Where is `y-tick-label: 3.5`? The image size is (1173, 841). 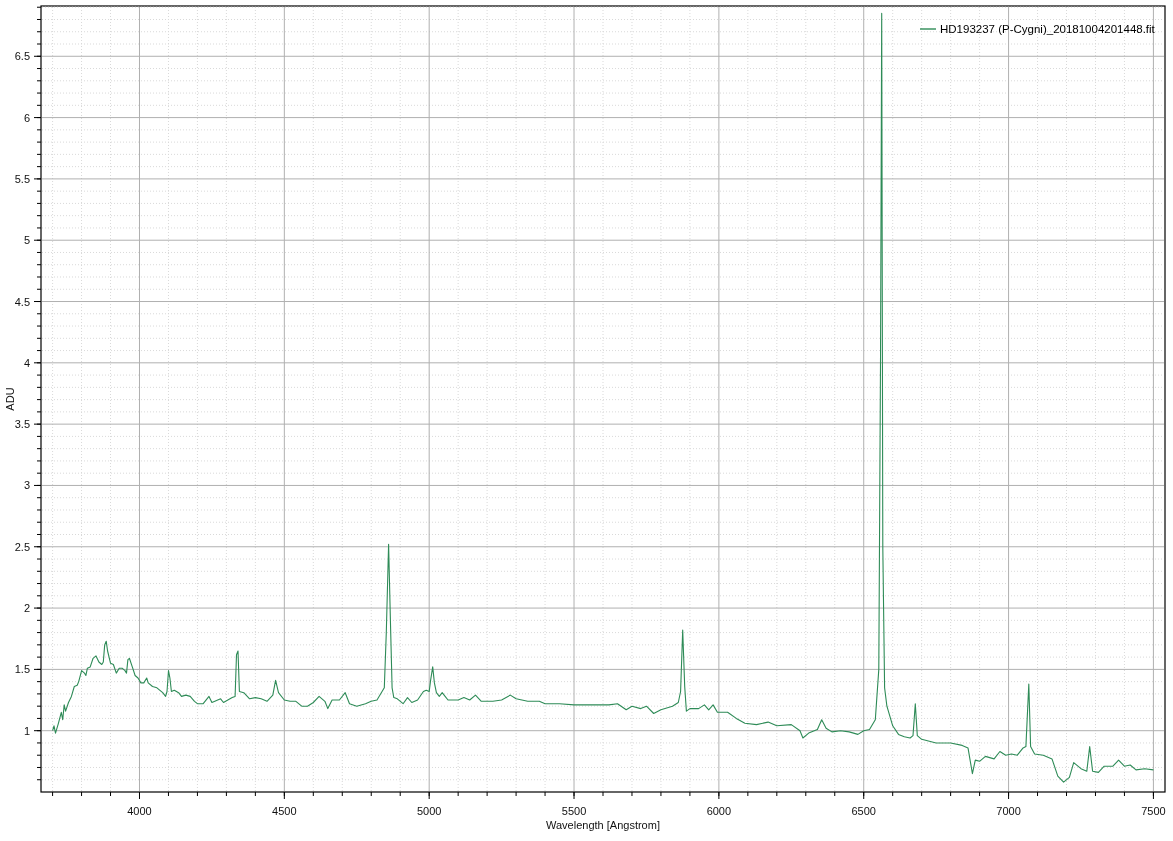
y-tick-label: 3.5 is located at coordinates (22, 424).